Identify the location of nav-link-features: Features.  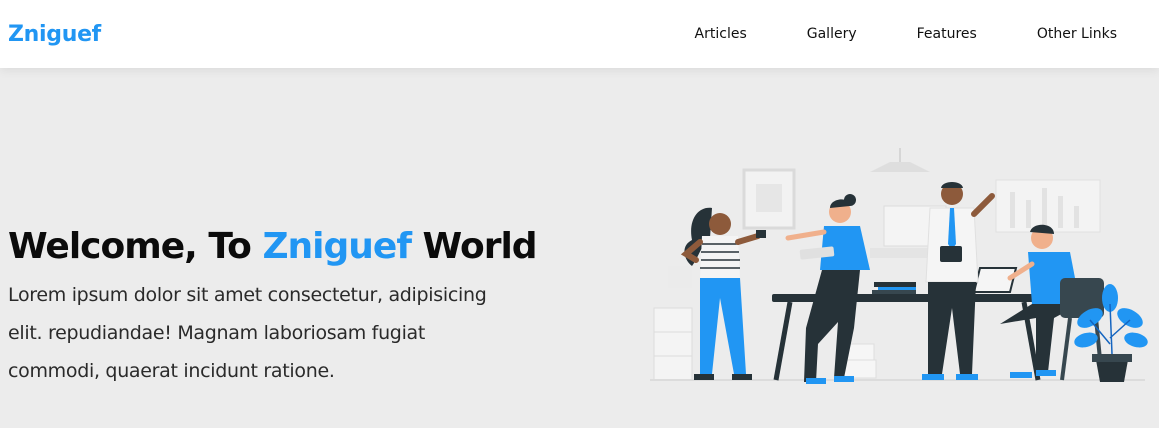
(947, 34).